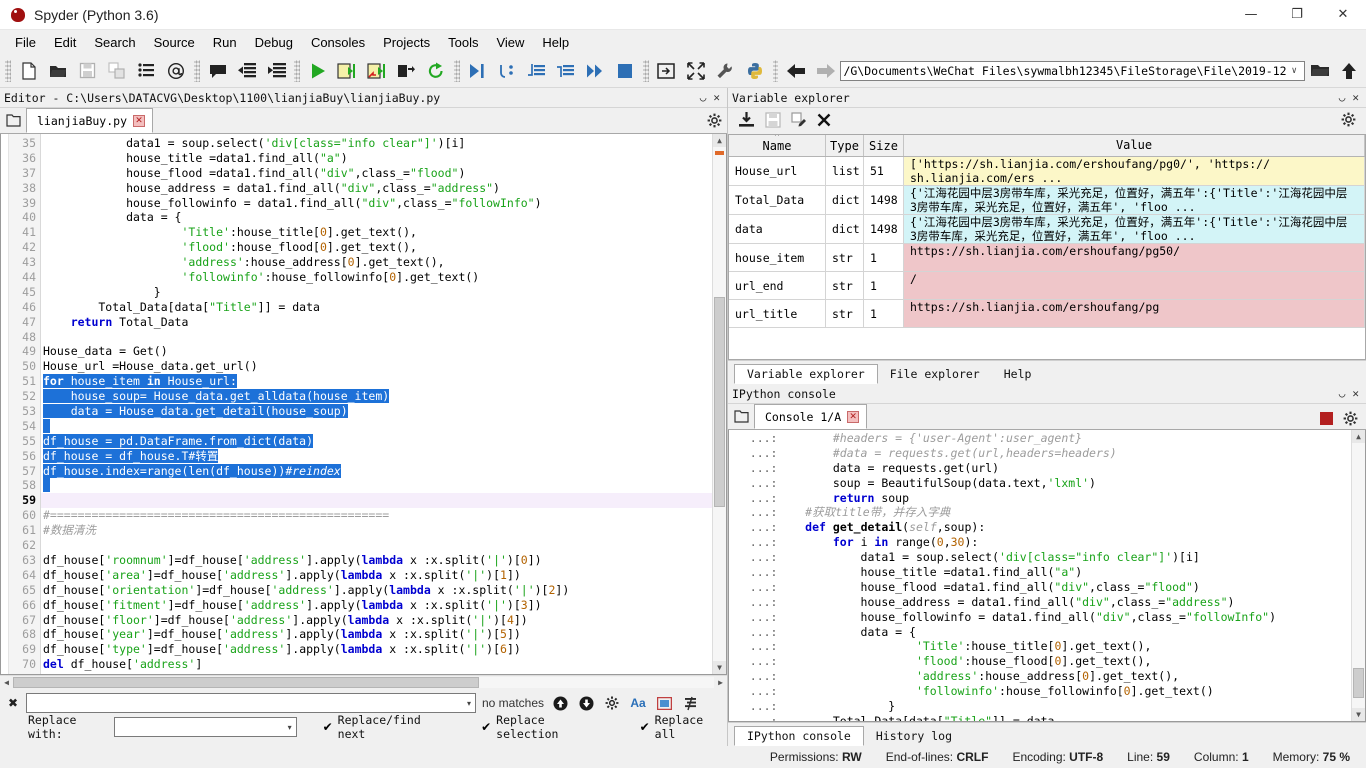  Describe the element at coordinates (376, 247) in the screenshot. I see `code-line: 'flood':house_flood[0].get_text(),` at that location.